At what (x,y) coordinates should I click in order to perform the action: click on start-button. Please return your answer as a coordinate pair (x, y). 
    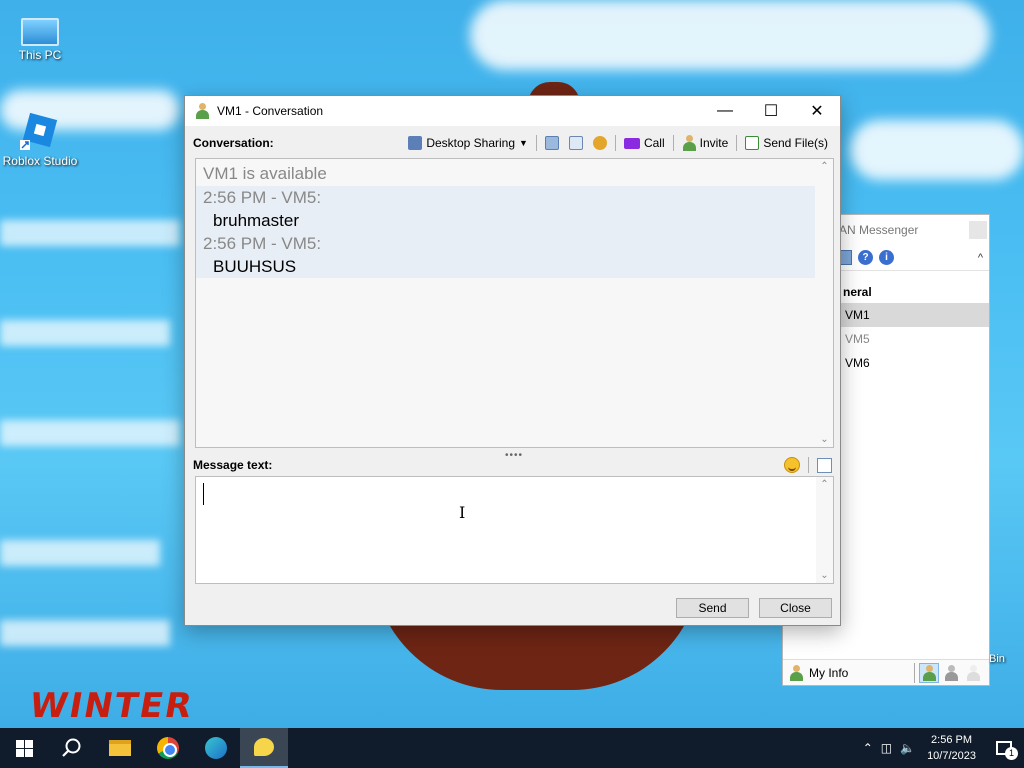
    Looking at the image, I should click on (24, 748).